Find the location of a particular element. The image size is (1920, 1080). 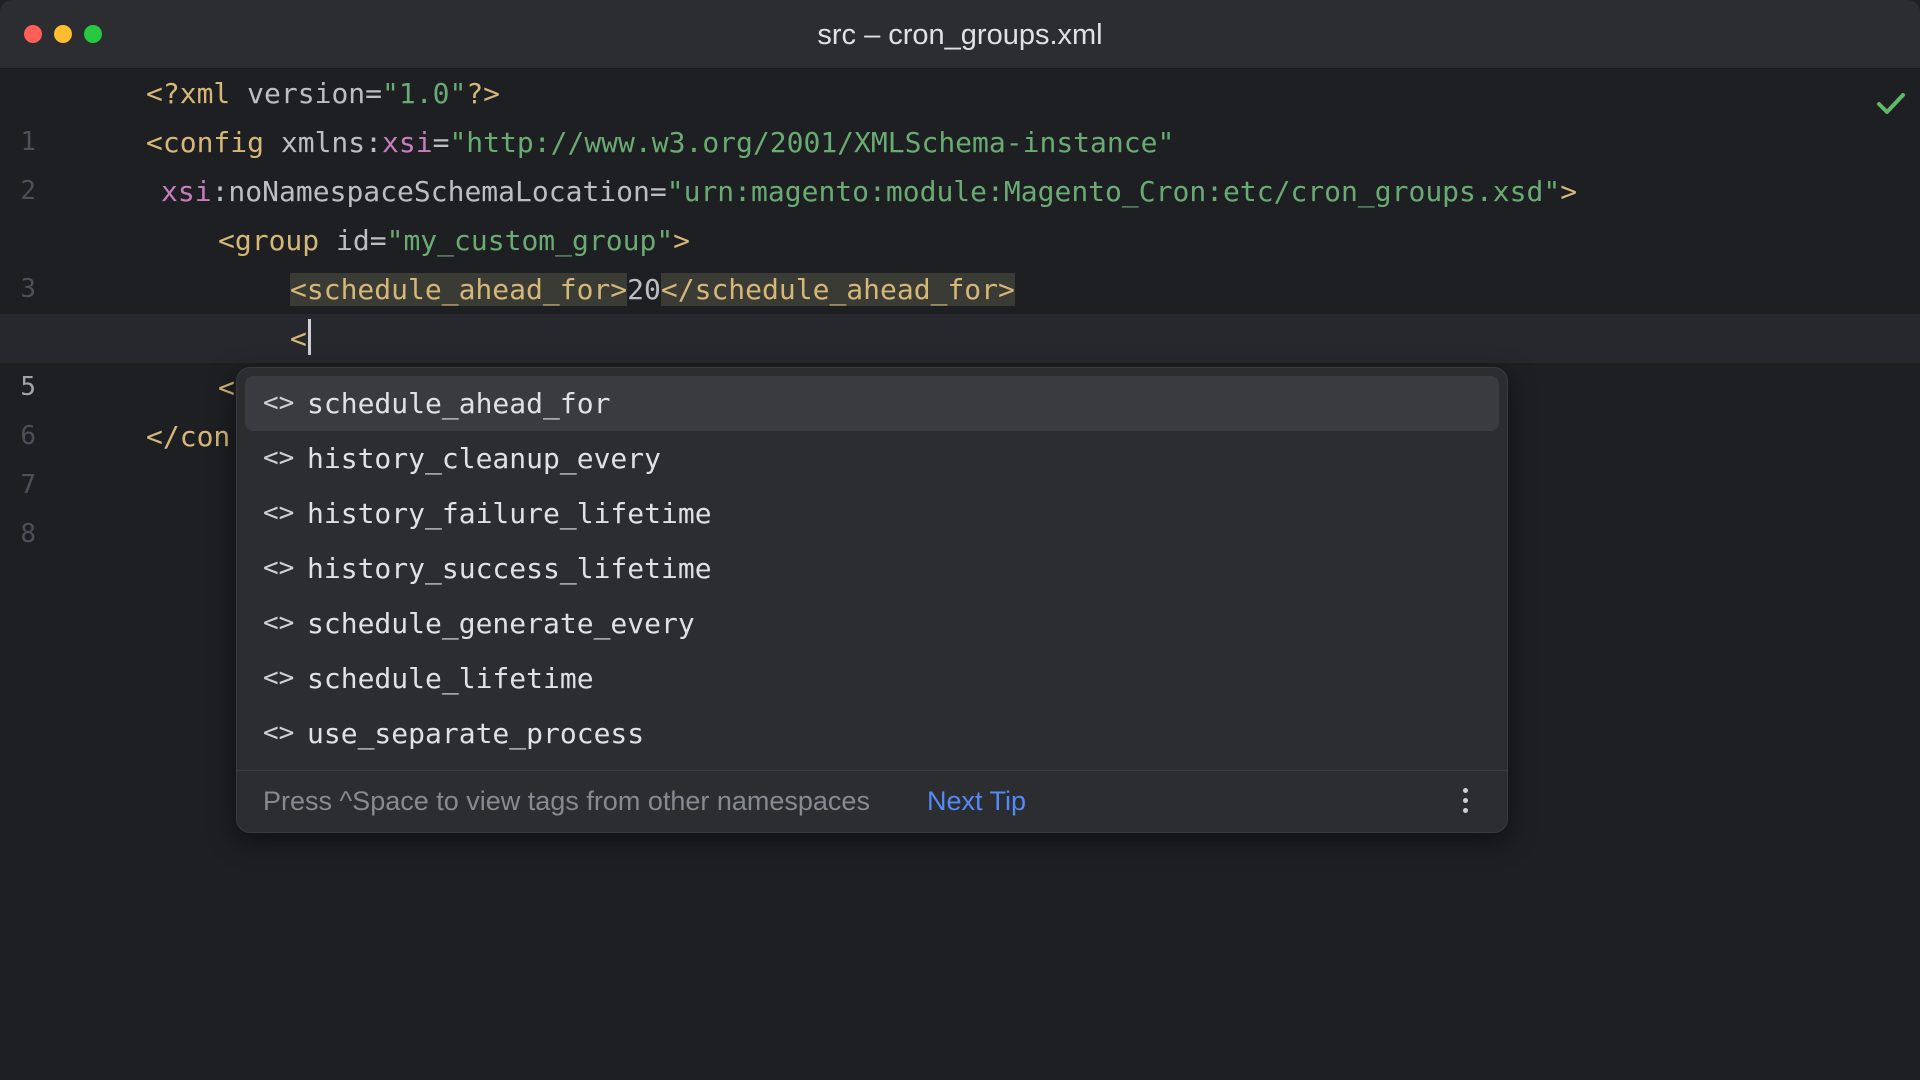

tag-open: <config is located at coordinates (213, 142).